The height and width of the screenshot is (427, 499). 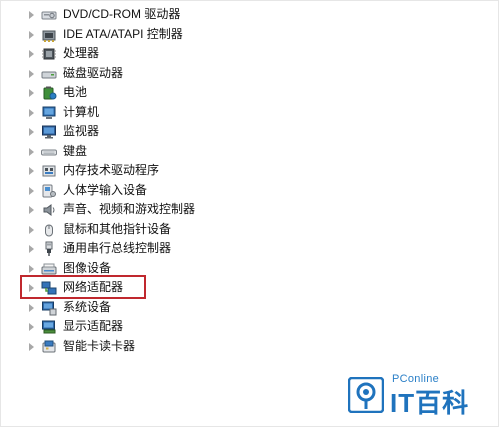 What do you see at coordinates (117, 248) in the screenshot?
I see `tree-item-label: 通用串行总线控制器` at bounding box center [117, 248].